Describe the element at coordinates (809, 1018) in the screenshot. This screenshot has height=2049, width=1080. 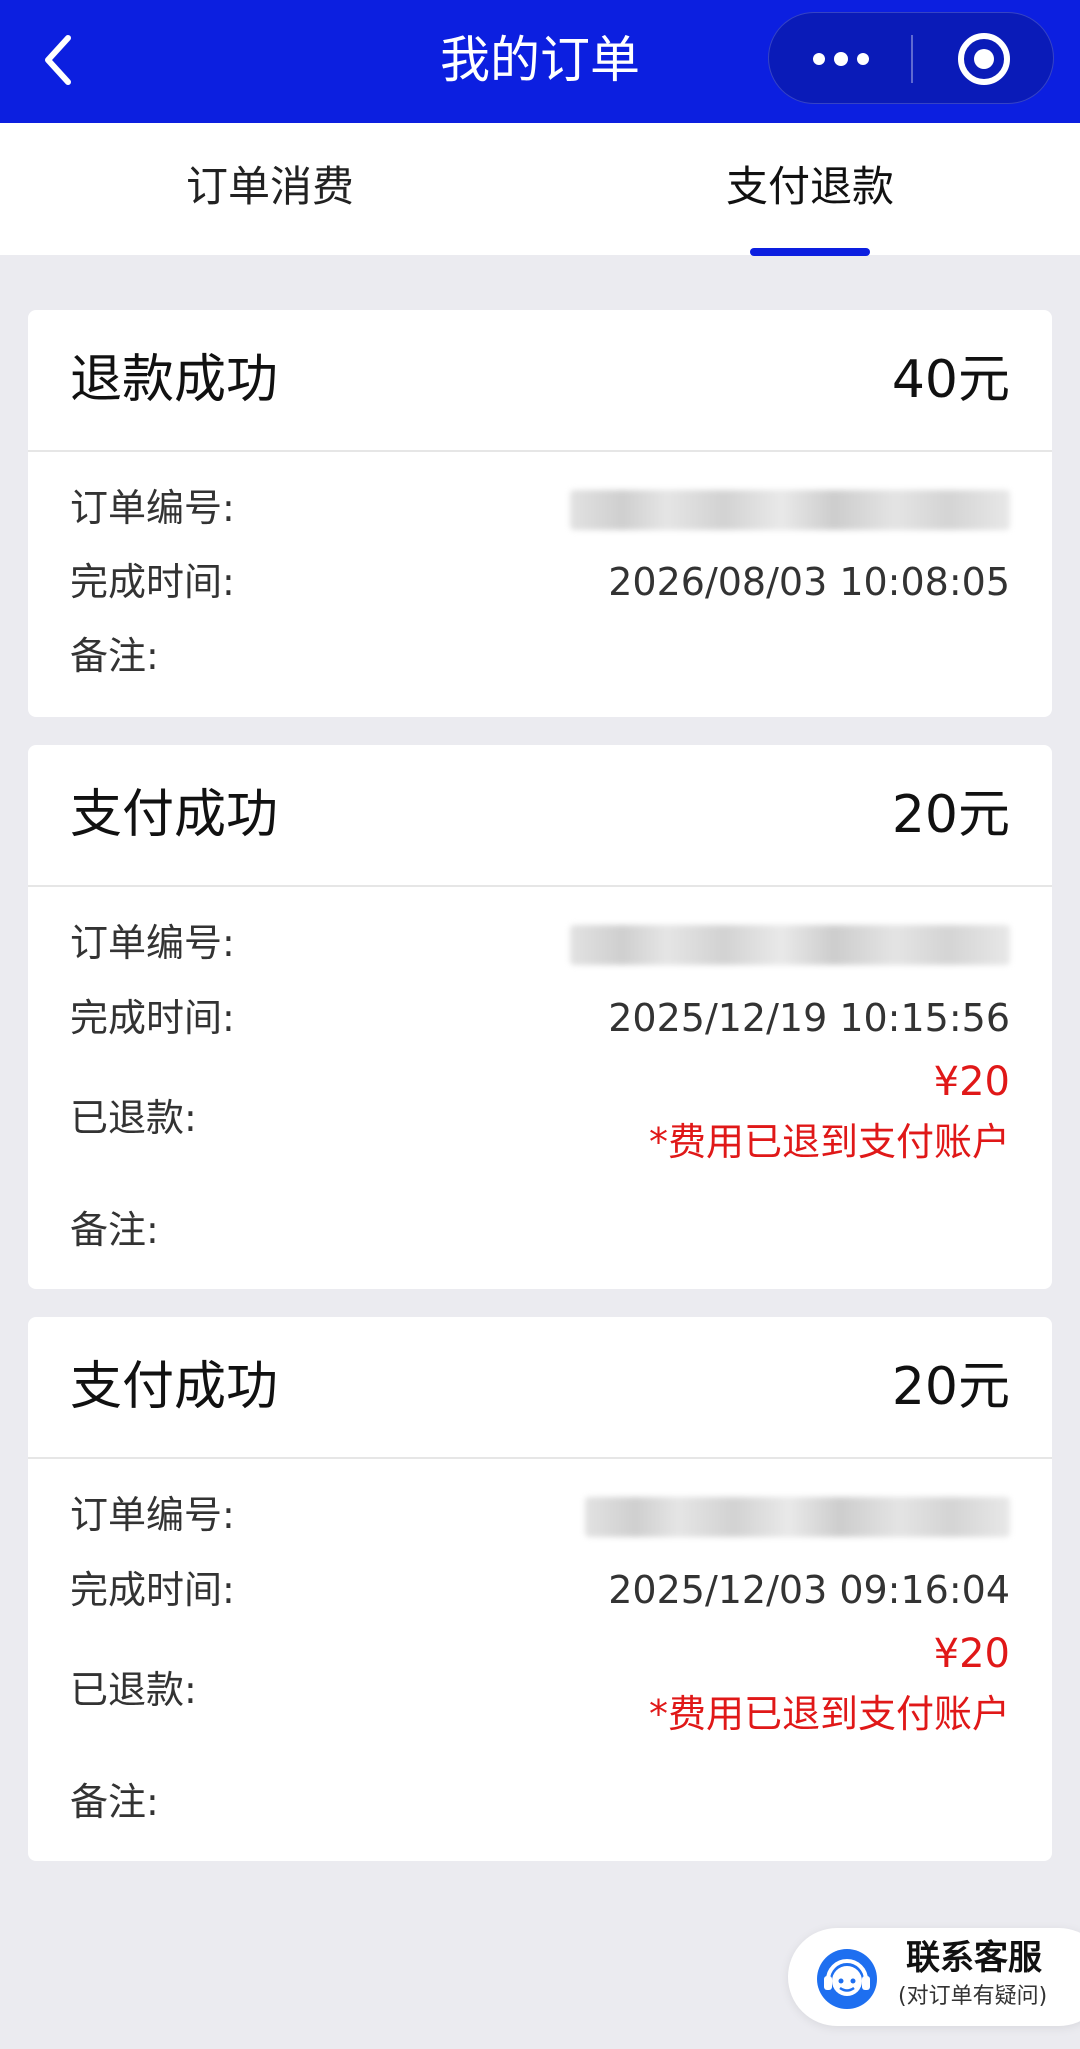
I see `finish-time-value: 2025/12/19 10:15:56` at that location.